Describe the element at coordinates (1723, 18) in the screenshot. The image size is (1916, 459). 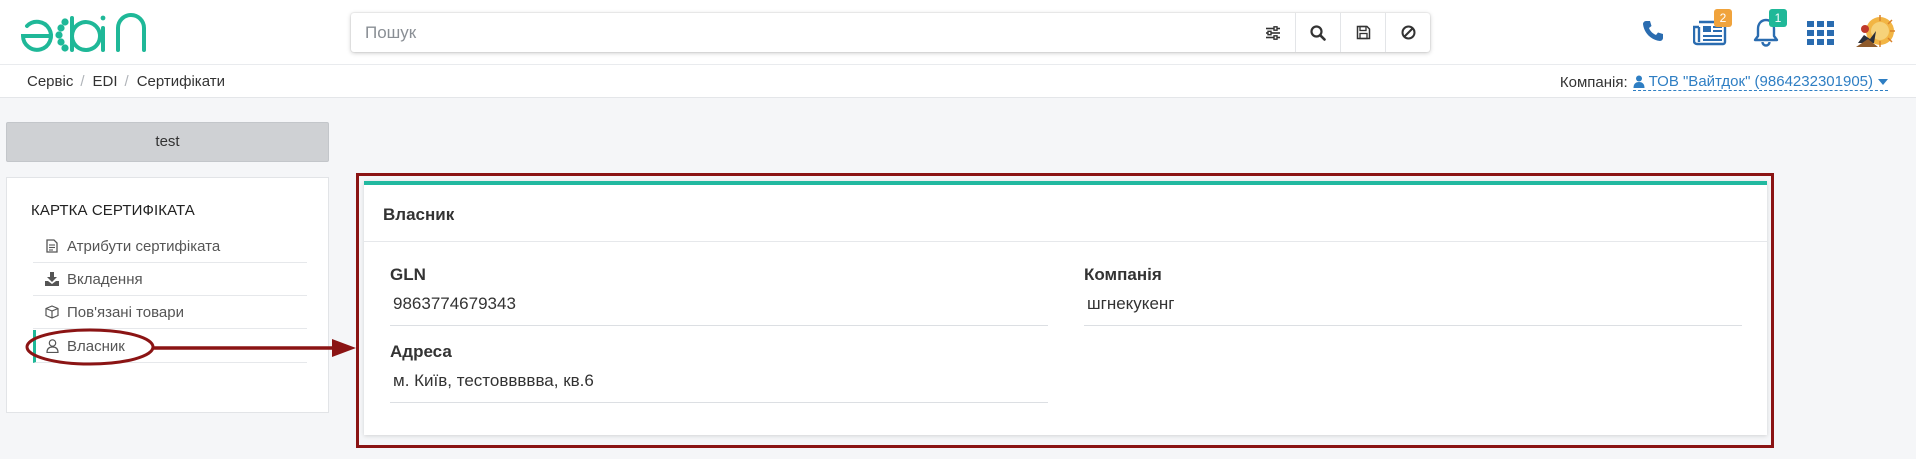
I see `news-badge: 2` at that location.